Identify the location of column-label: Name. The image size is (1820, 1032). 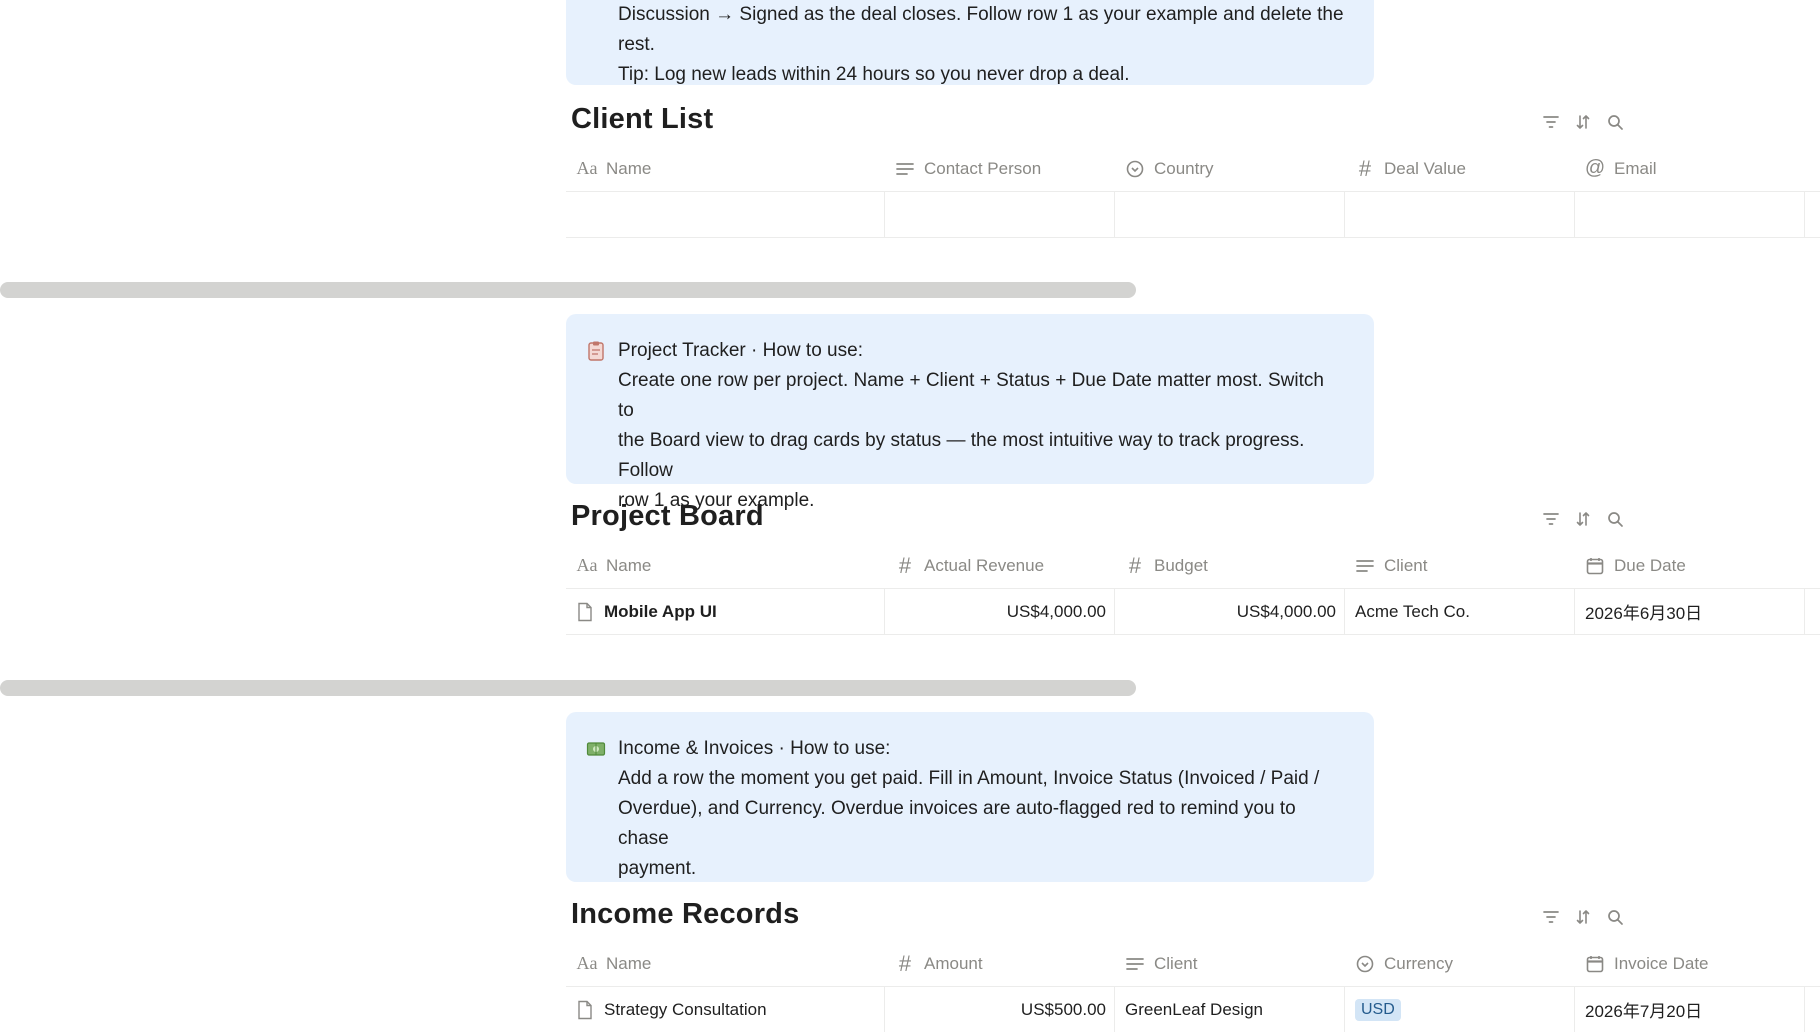
(629, 565).